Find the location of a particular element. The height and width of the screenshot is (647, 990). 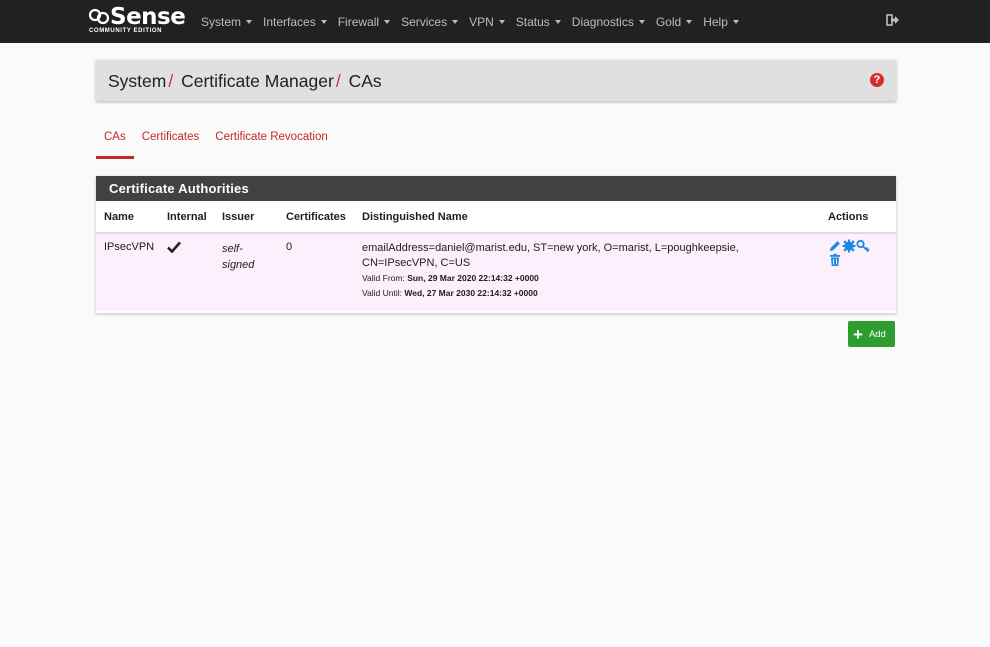

nav-interfaces: Interfaces is located at coordinates (295, 22).